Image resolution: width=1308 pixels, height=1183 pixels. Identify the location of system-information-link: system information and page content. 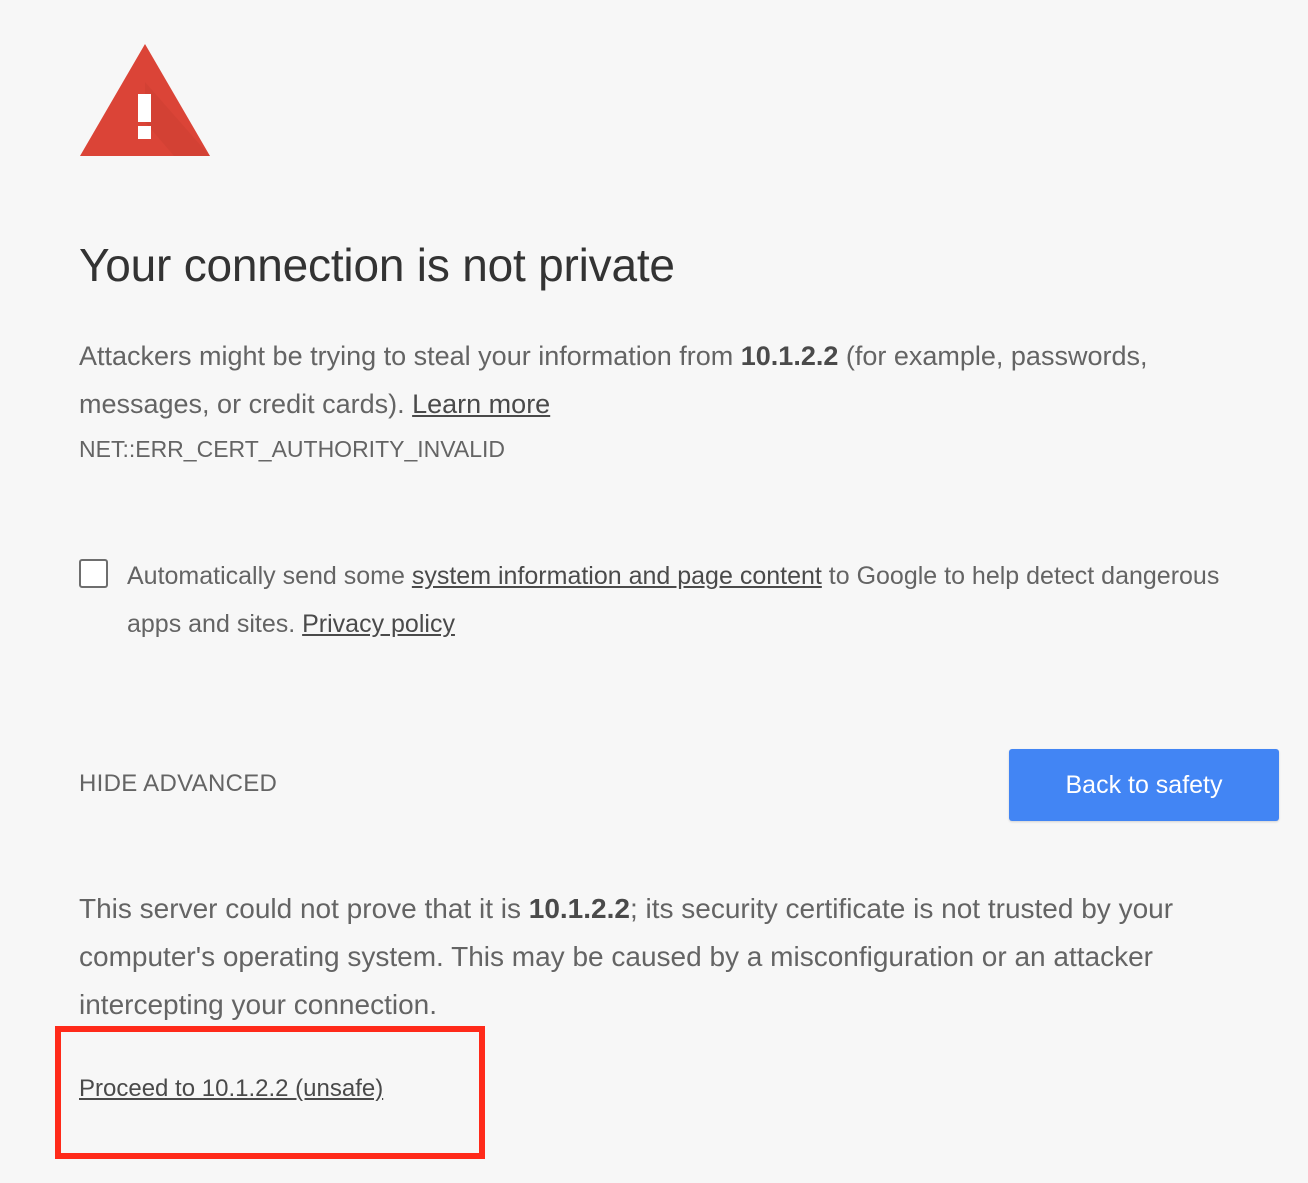
(617, 576).